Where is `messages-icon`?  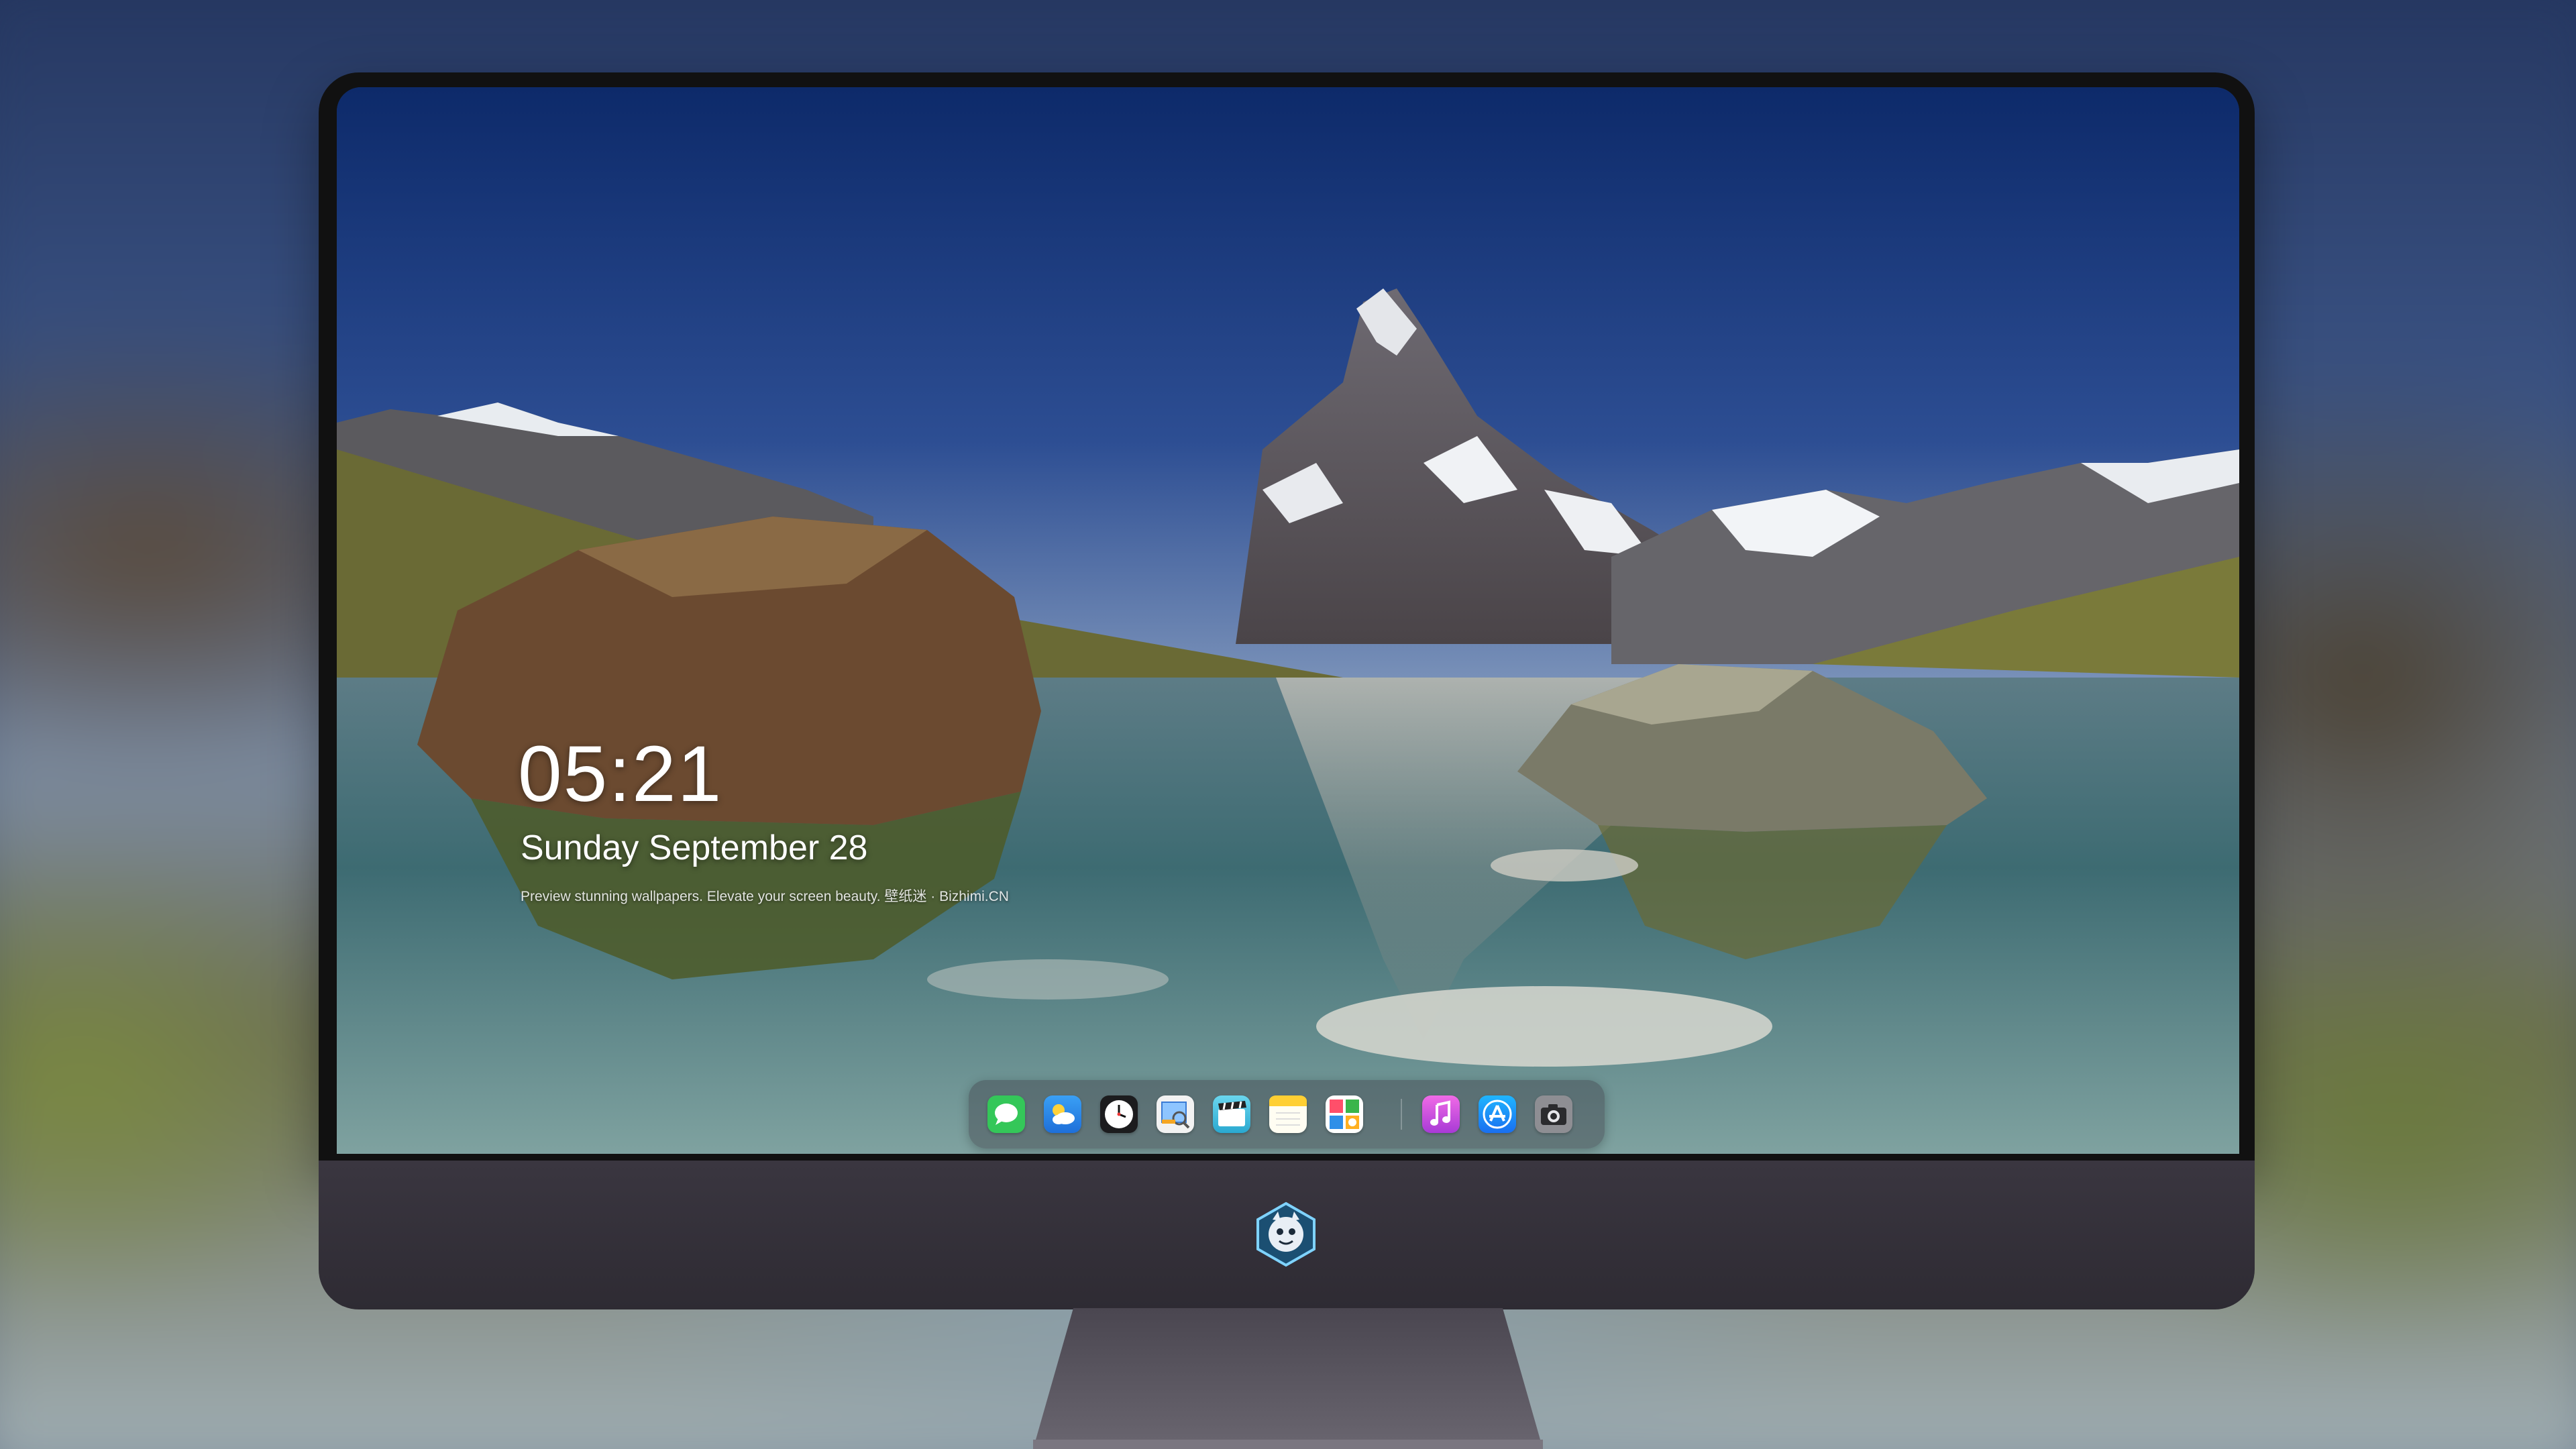 messages-icon is located at coordinates (1006, 1114).